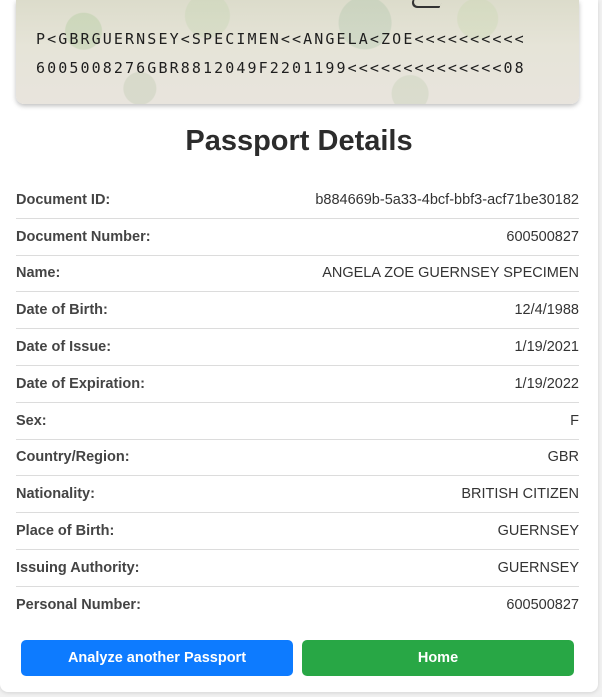 The image size is (602, 697). I want to click on page-title: Passport Details, so click(299, 141).